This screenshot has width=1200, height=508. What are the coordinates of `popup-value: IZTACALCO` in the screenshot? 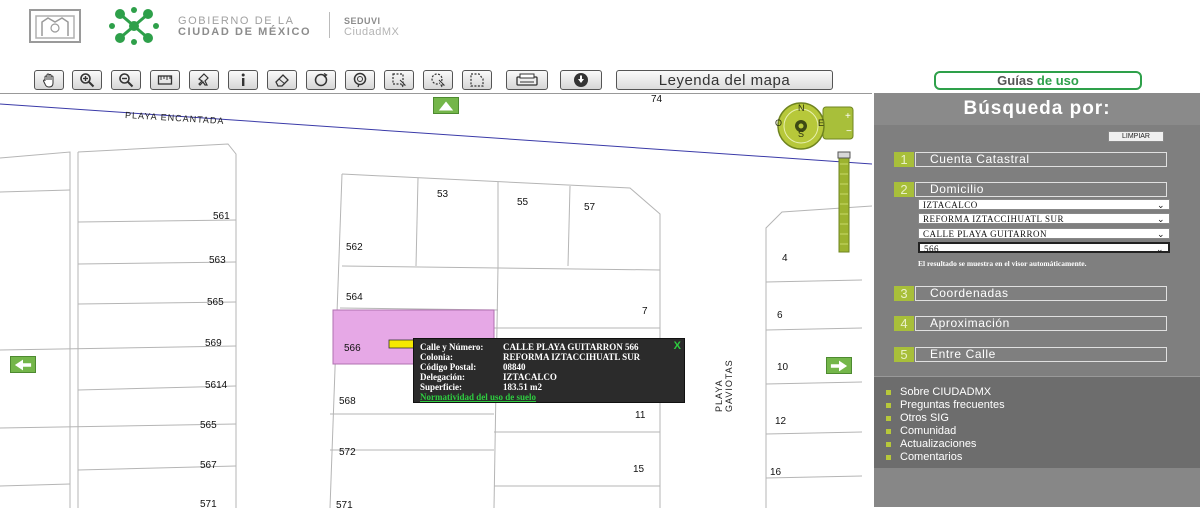 It's located at (530, 377).